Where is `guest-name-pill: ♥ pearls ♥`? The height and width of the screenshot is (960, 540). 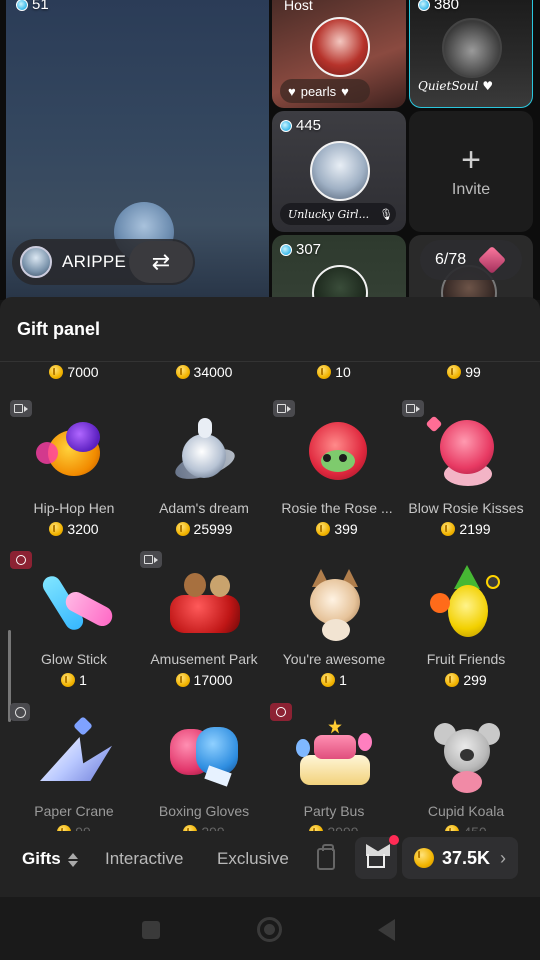 guest-name-pill: ♥ pearls ♥ is located at coordinates (325, 91).